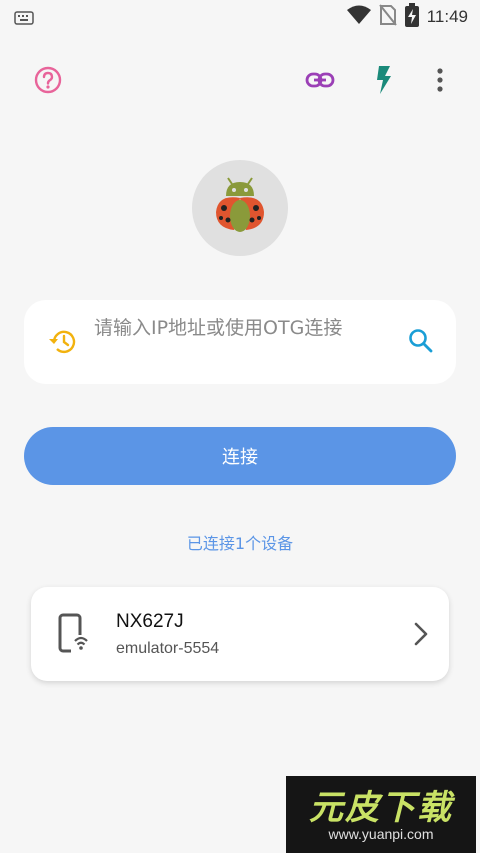  I want to click on chevron-right-icon, so click(421, 636).